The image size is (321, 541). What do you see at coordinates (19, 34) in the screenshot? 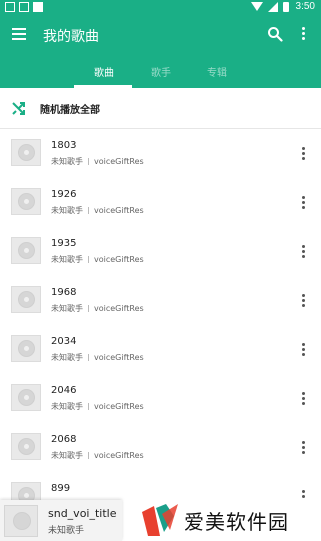
I see `hamburger-menu-icon` at bounding box center [19, 34].